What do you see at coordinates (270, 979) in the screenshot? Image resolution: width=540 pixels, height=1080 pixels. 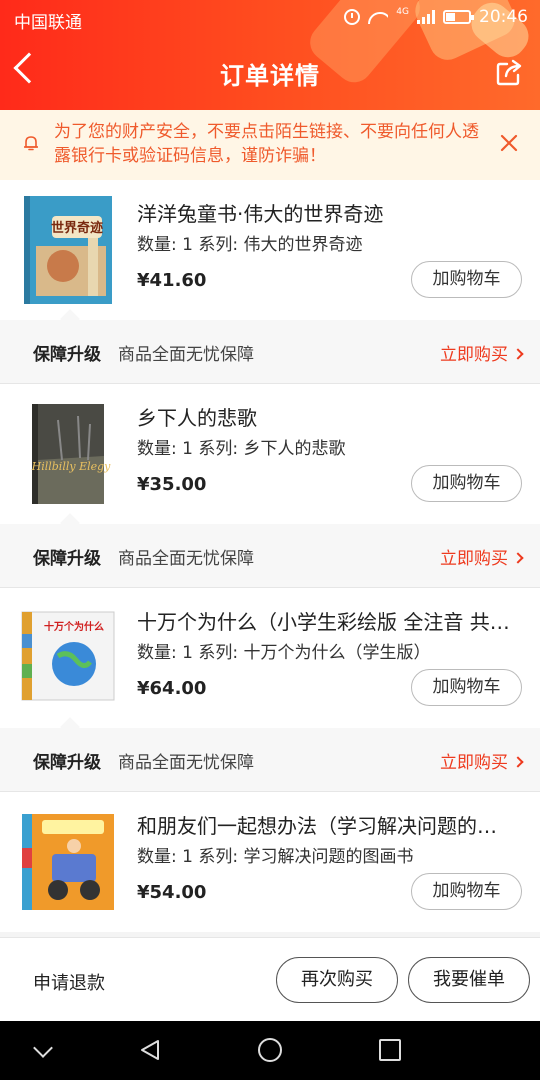 I see `bottom-action-bar: 申请退款 再次购买 我要催单` at bounding box center [270, 979].